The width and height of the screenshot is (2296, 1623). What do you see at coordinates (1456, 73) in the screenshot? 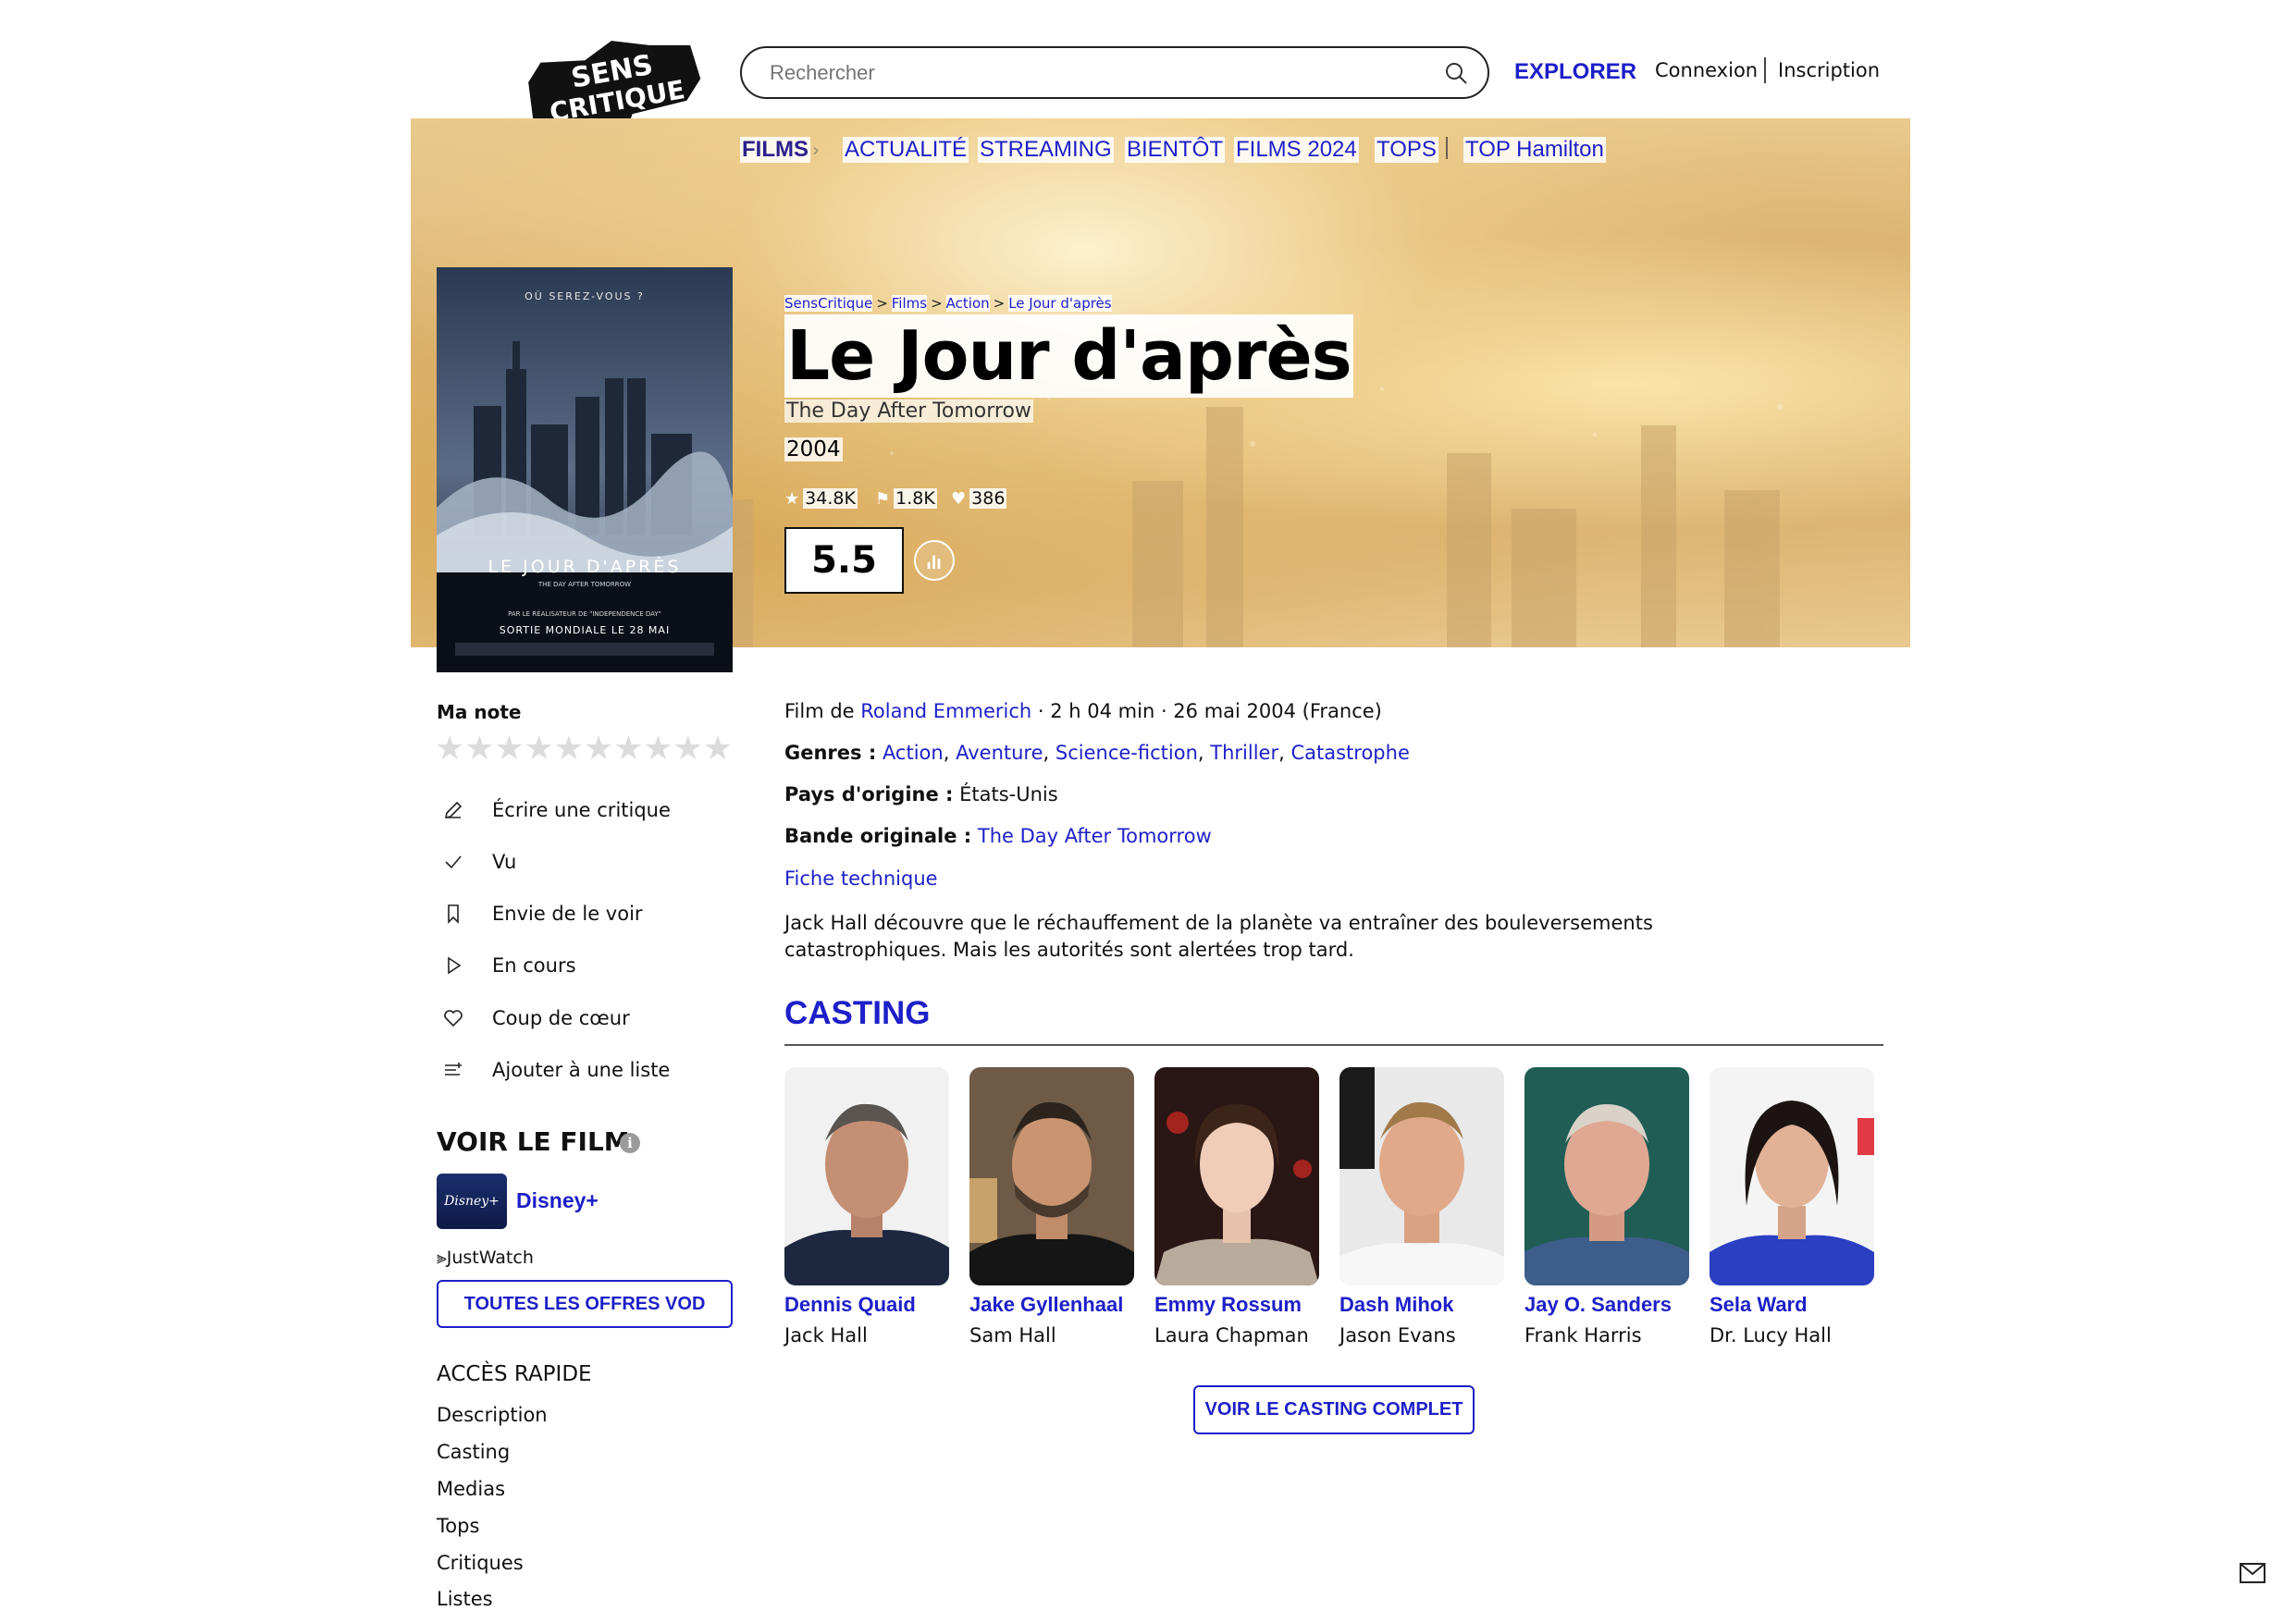
I see `search-icon` at bounding box center [1456, 73].